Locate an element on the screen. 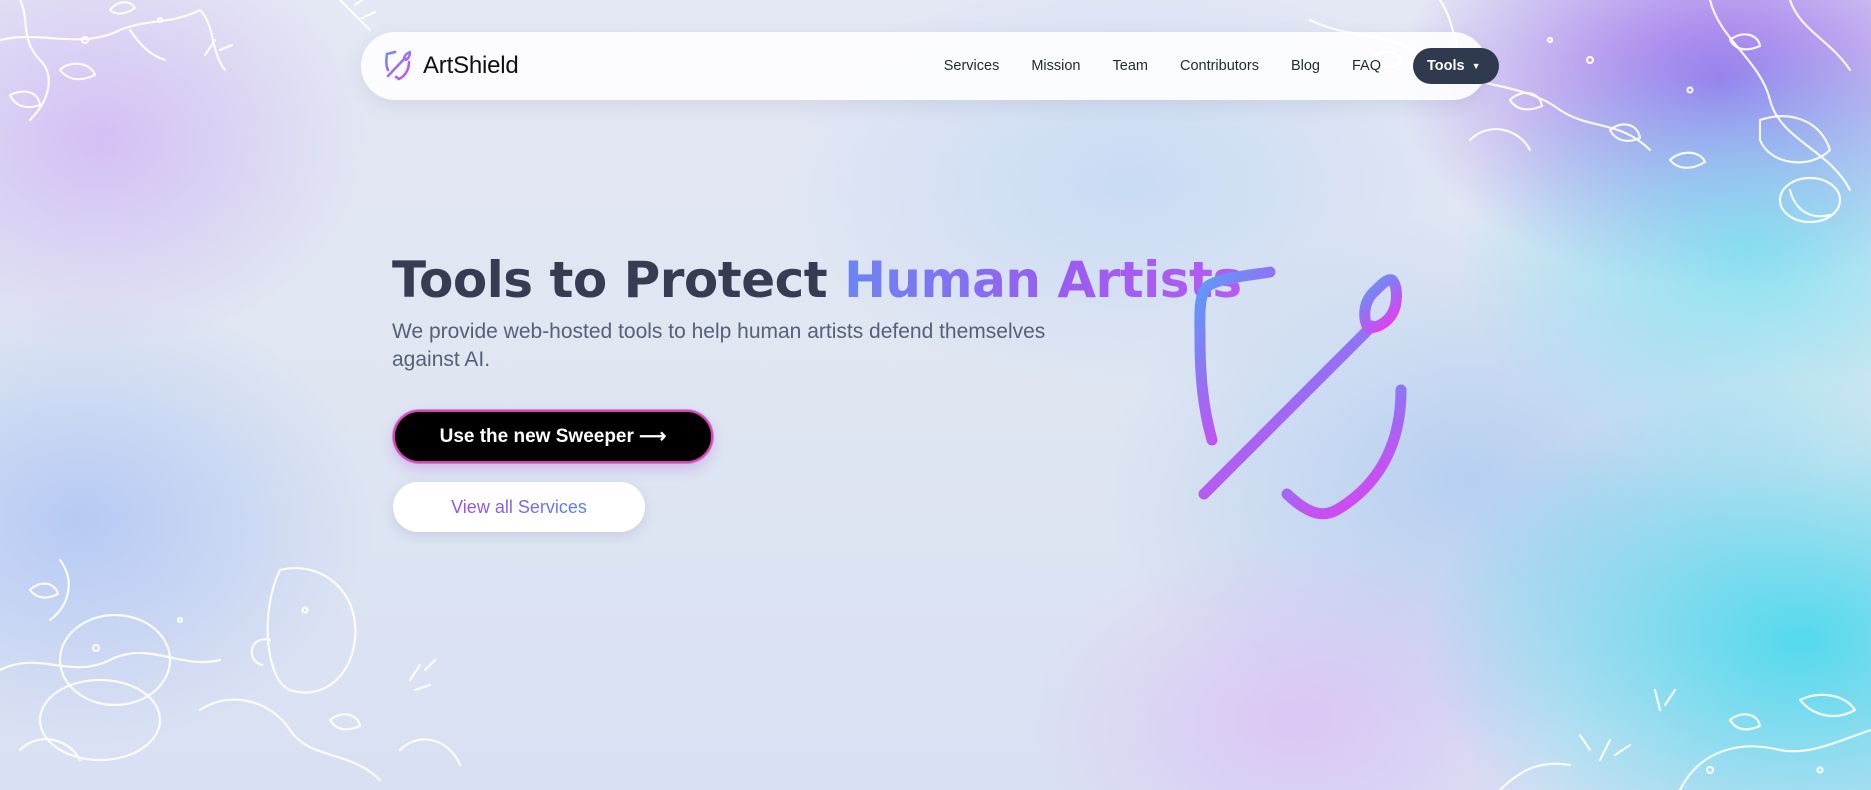 This screenshot has height=790, width=1871. shield-brush-illustration-icon is located at coordinates (1300, 393).